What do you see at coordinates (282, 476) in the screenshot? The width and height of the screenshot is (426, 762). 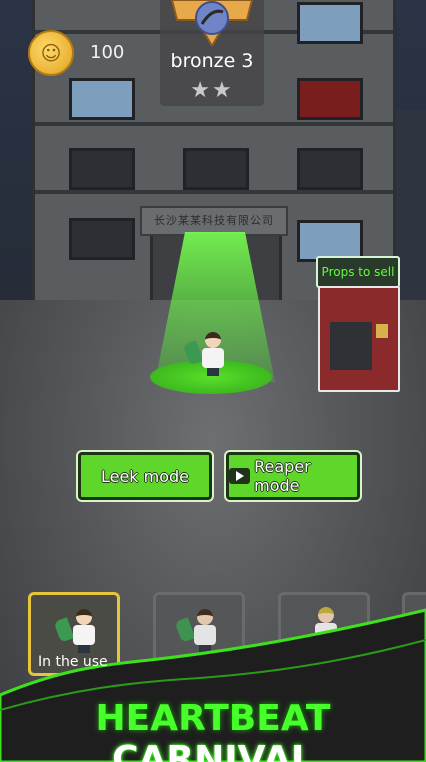 I see `reaper-mode-label: Reaper mode` at bounding box center [282, 476].